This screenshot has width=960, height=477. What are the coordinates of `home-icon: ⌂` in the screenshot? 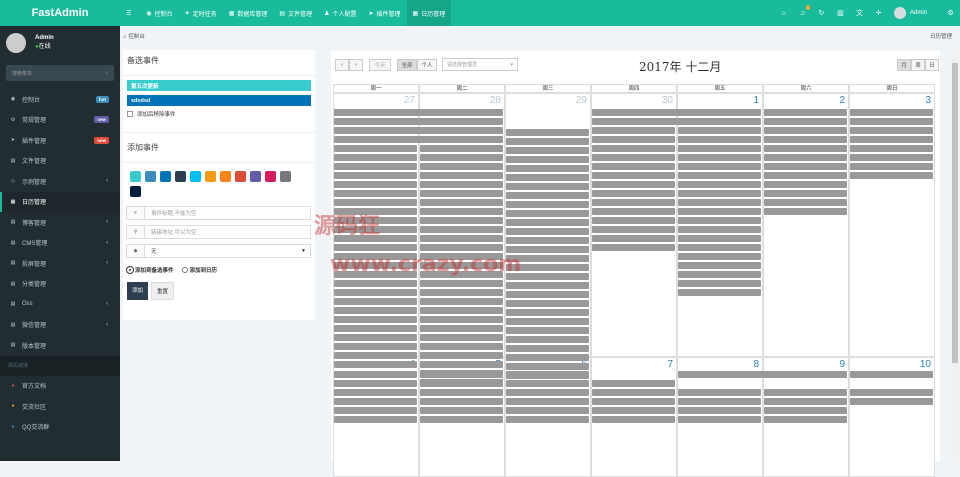 It's located at (783, 13).